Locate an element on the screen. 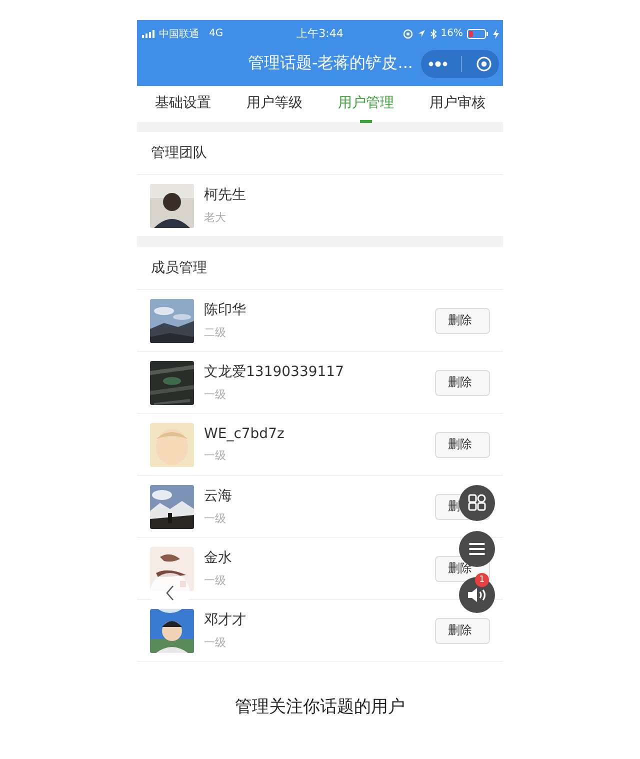 This screenshot has height=759, width=640. menu-icon is located at coordinates (477, 549).